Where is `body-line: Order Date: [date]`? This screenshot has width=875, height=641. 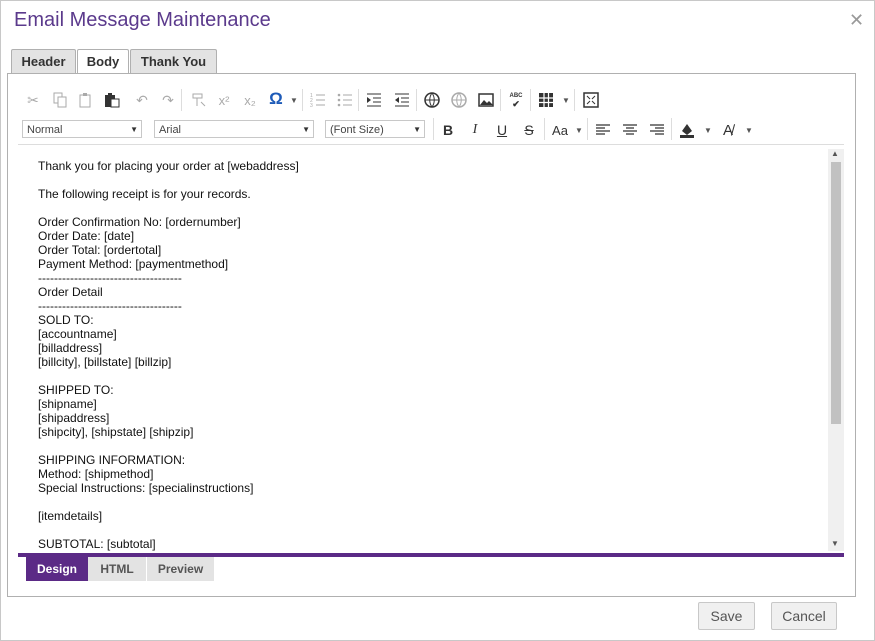
body-line: Order Date: [date] is located at coordinates (86, 236).